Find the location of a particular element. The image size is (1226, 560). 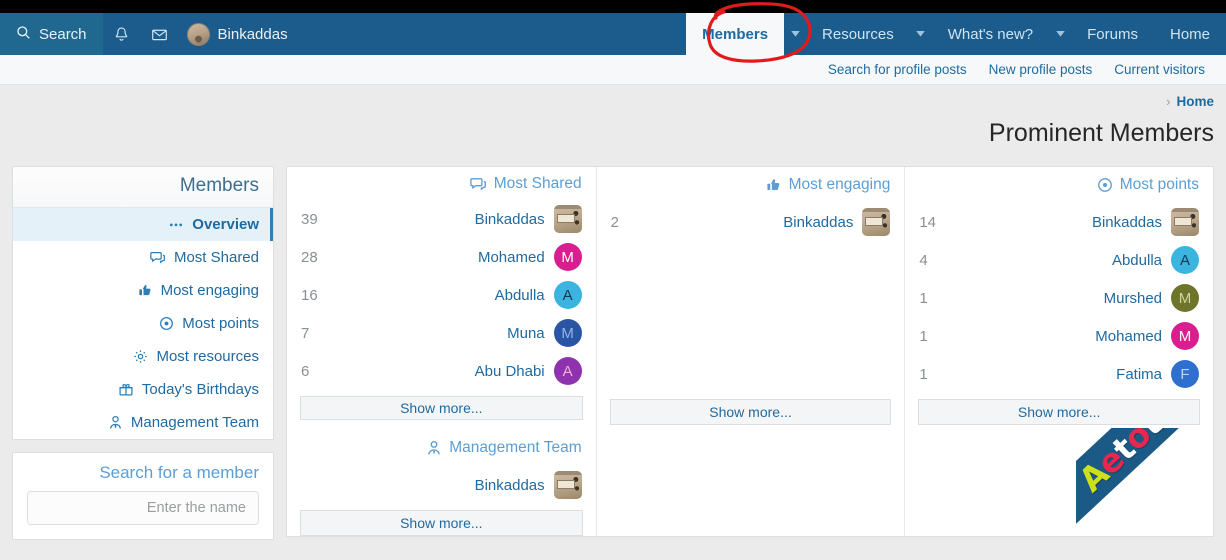

account-name: Binkaddas is located at coordinates (252, 34).